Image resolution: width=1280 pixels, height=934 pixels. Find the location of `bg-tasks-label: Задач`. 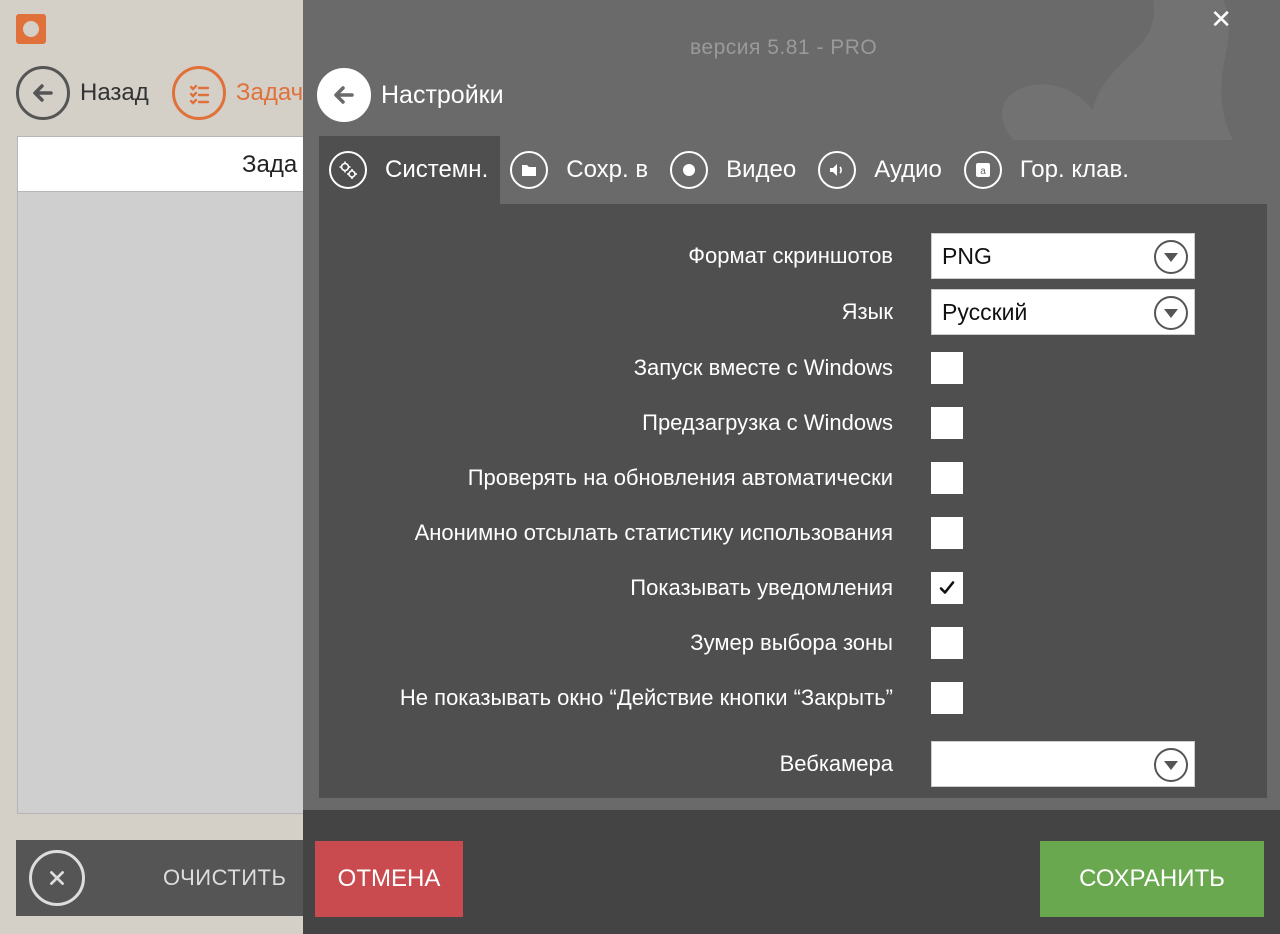

bg-tasks-label: Задач is located at coordinates (270, 92).